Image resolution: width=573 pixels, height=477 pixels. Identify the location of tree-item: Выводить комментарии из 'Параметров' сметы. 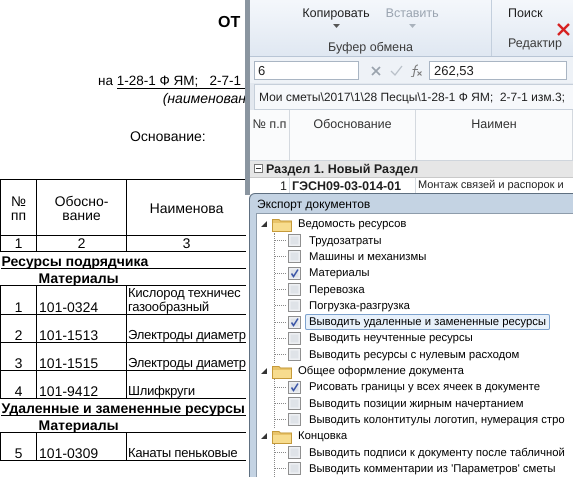
(432, 468).